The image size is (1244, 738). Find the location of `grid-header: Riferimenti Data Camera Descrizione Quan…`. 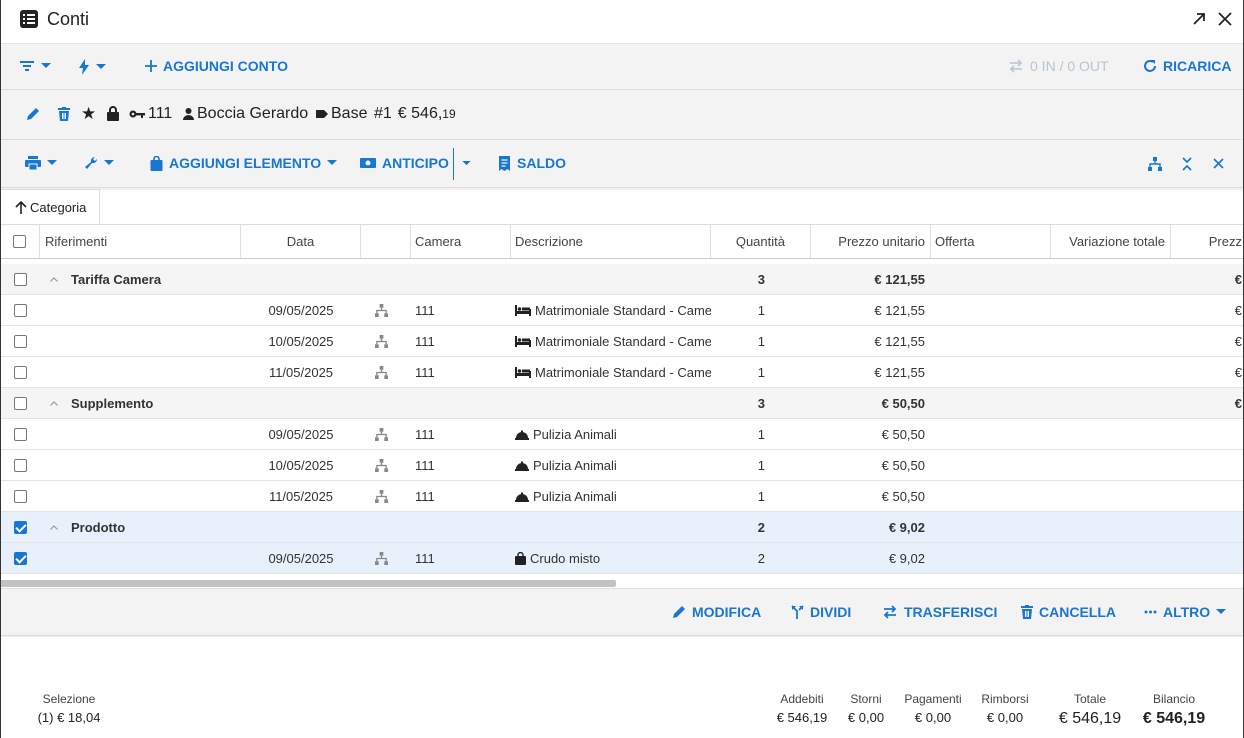

grid-header: Riferimenti Data Camera Descrizione Quan… is located at coordinates (622, 242).